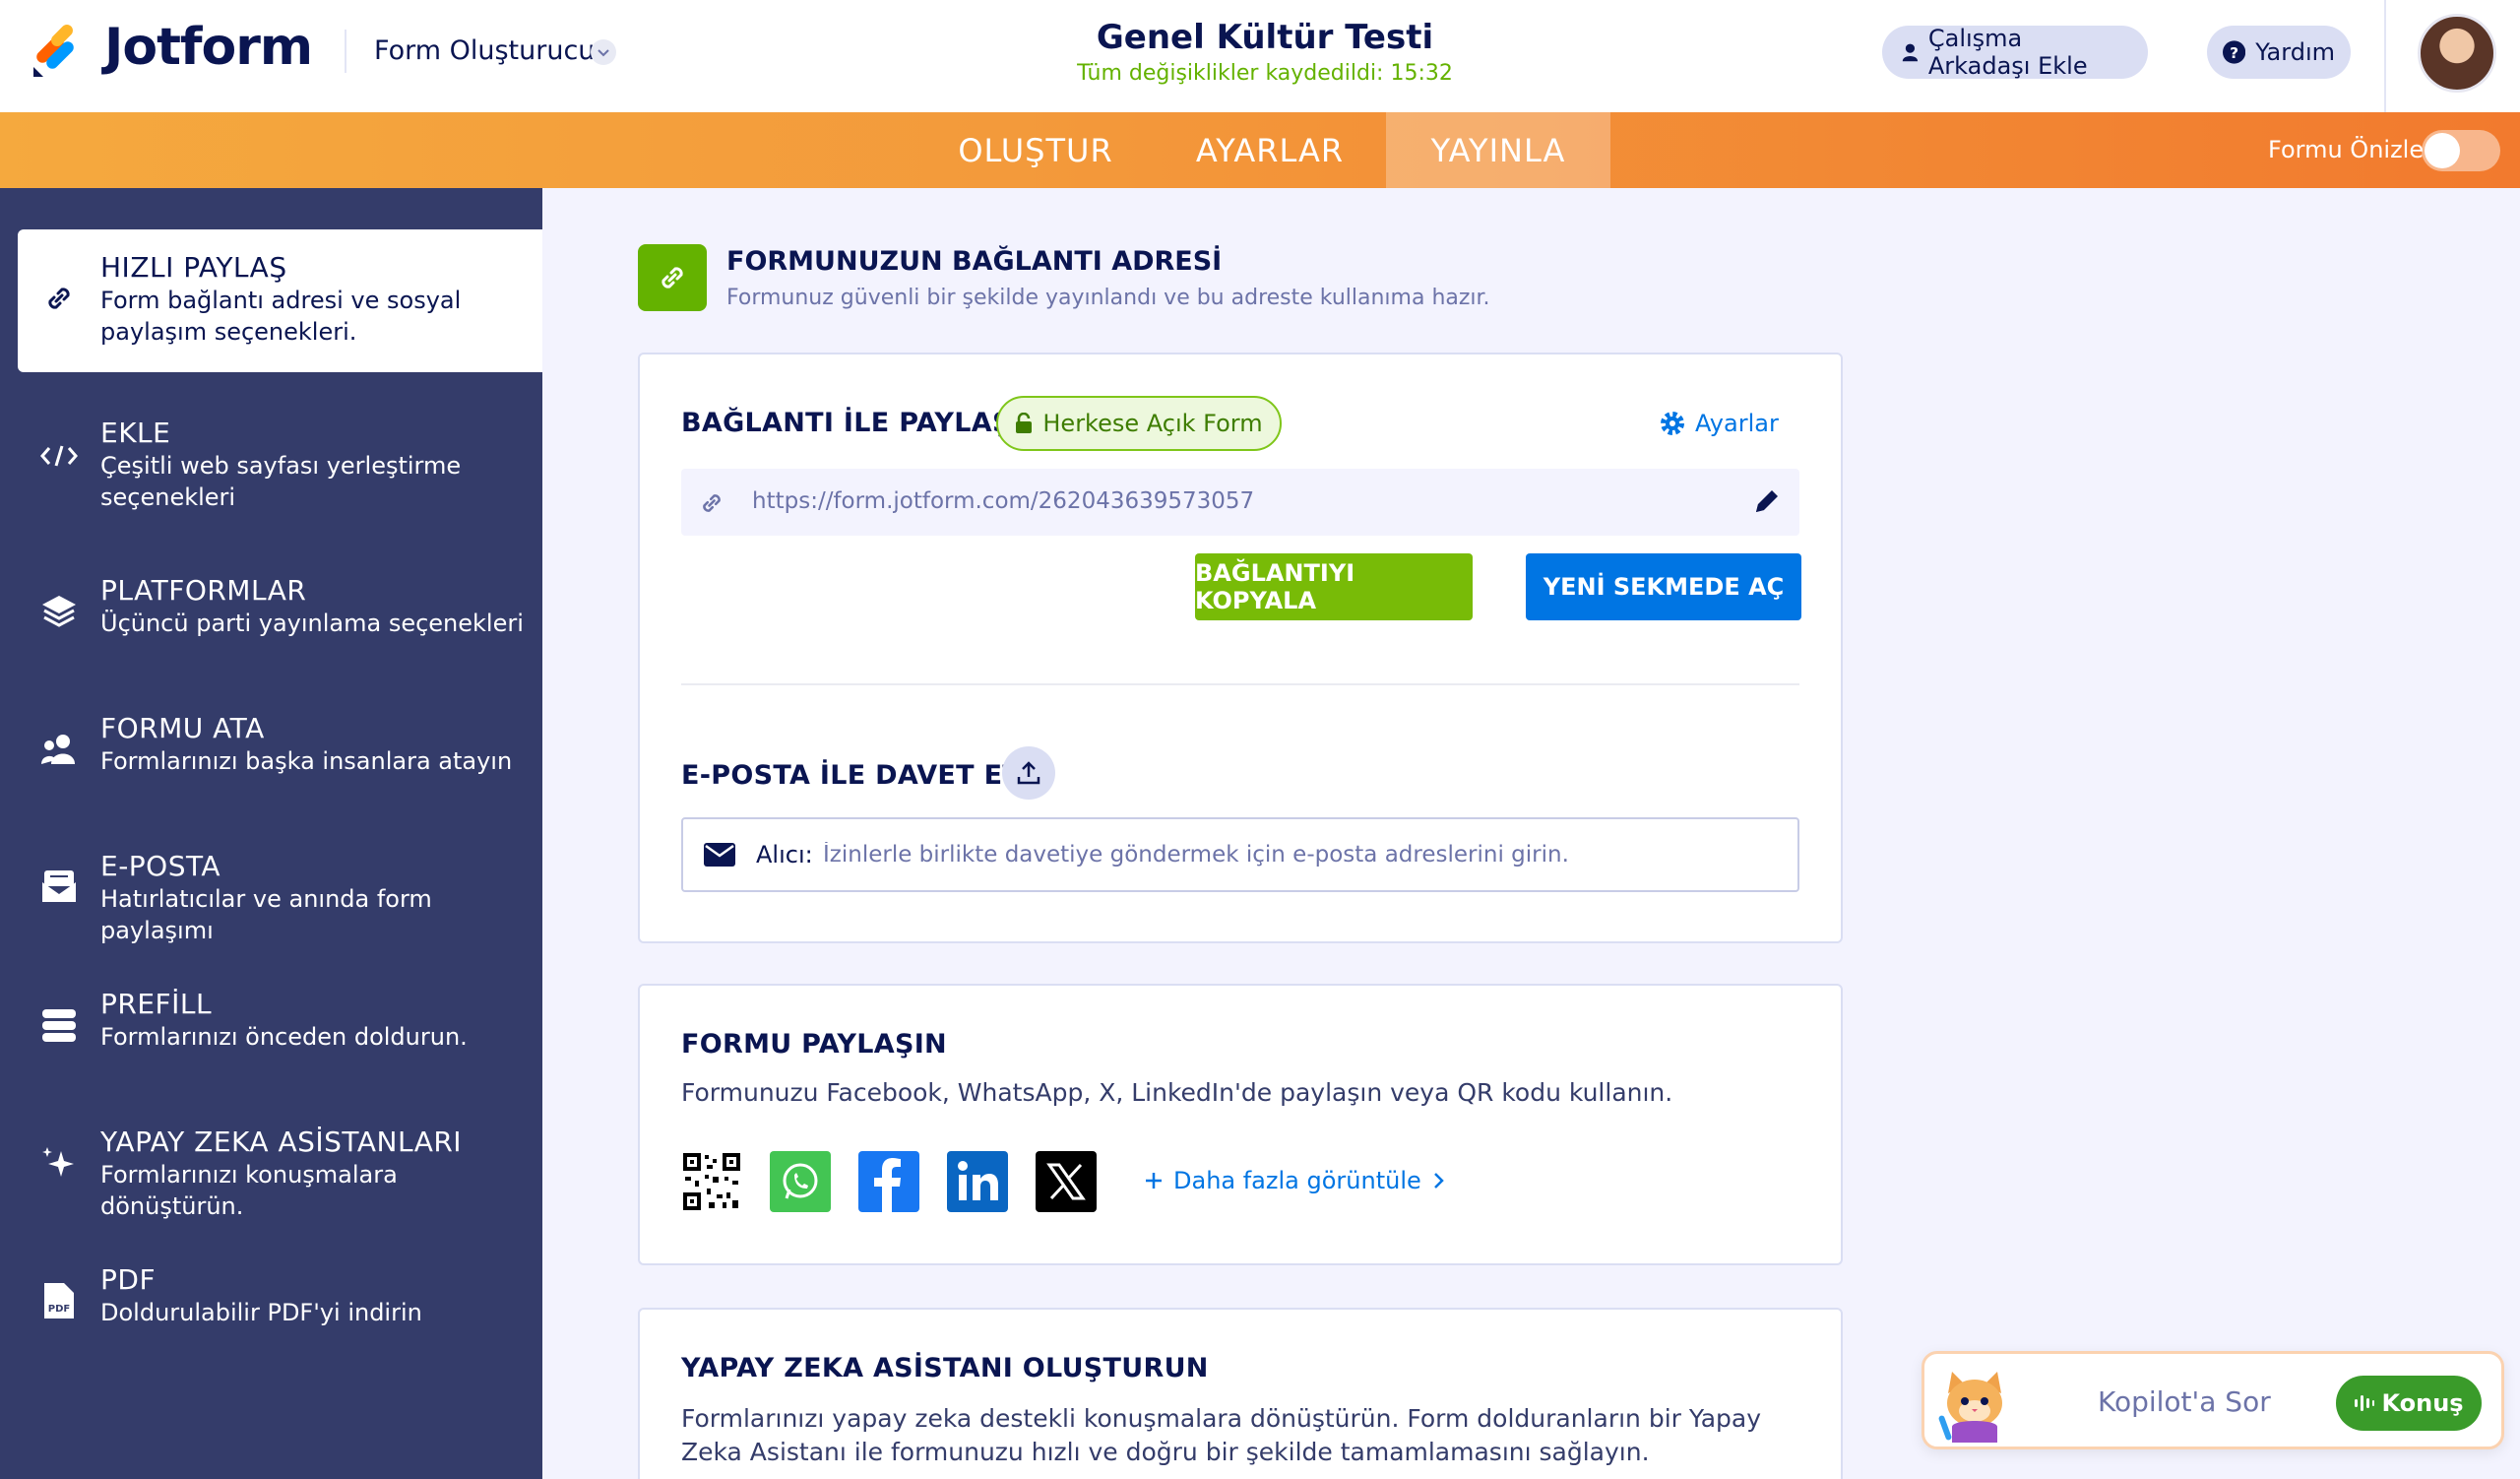 This screenshot has height=1479, width=2520. I want to click on section-title: FORMUNUZUN BAĞLANTI ADRESİ, so click(974, 261).